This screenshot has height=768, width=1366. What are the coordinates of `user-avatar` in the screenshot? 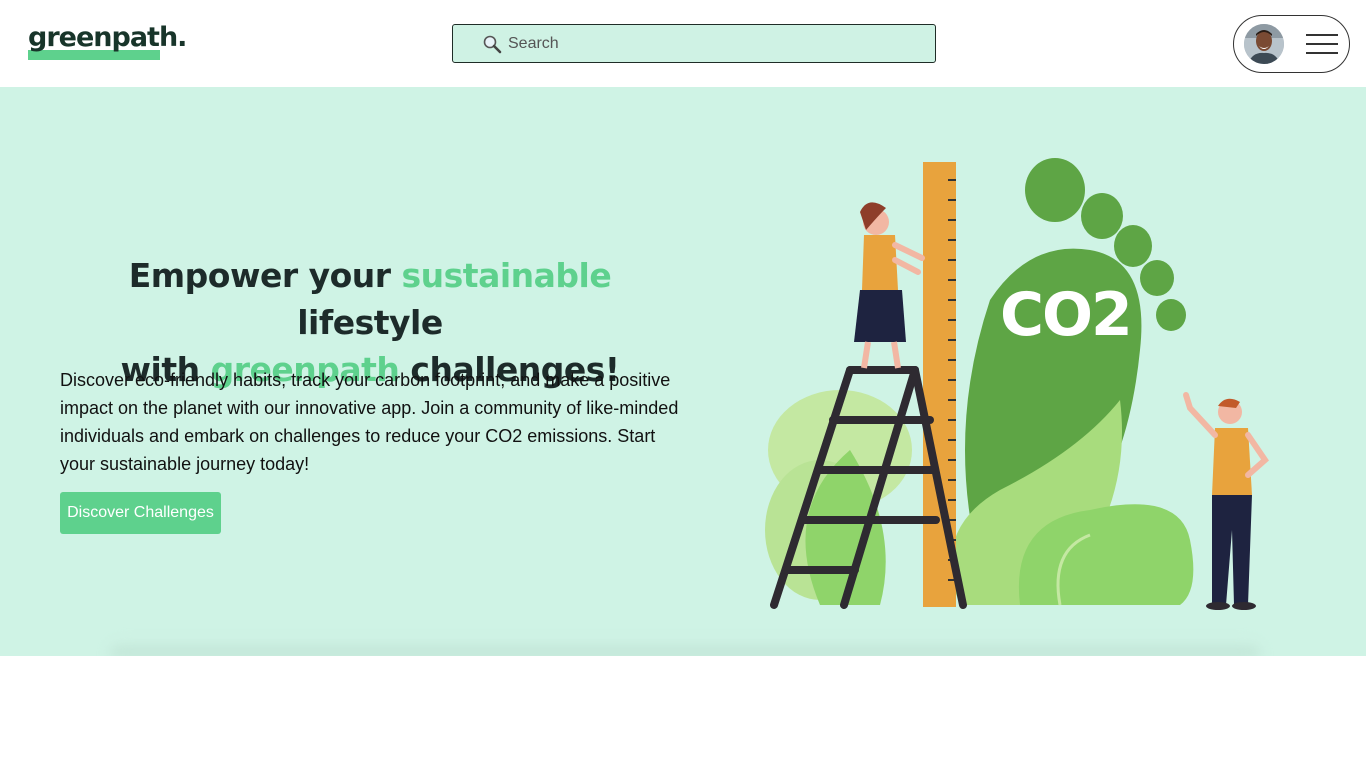 It's located at (1264, 44).